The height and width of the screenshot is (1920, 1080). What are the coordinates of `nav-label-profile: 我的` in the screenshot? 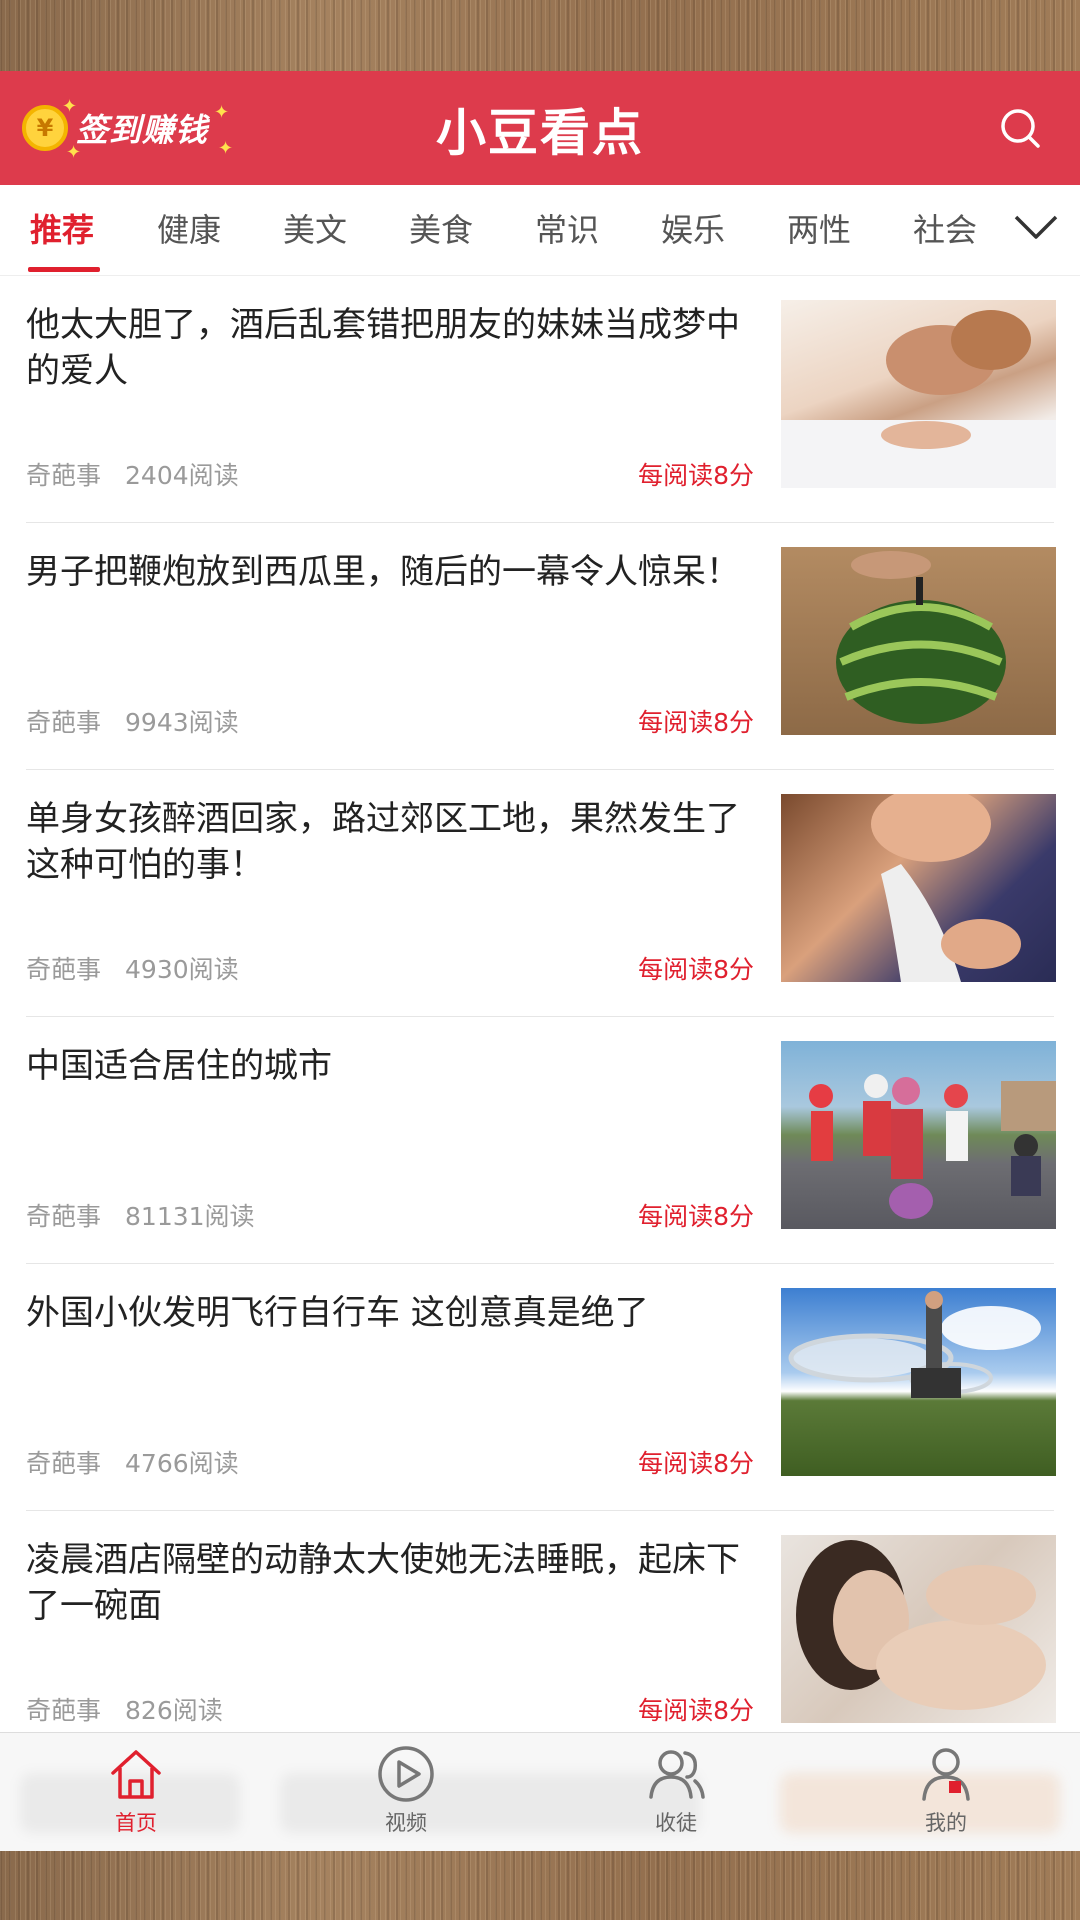 It's located at (946, 1823).